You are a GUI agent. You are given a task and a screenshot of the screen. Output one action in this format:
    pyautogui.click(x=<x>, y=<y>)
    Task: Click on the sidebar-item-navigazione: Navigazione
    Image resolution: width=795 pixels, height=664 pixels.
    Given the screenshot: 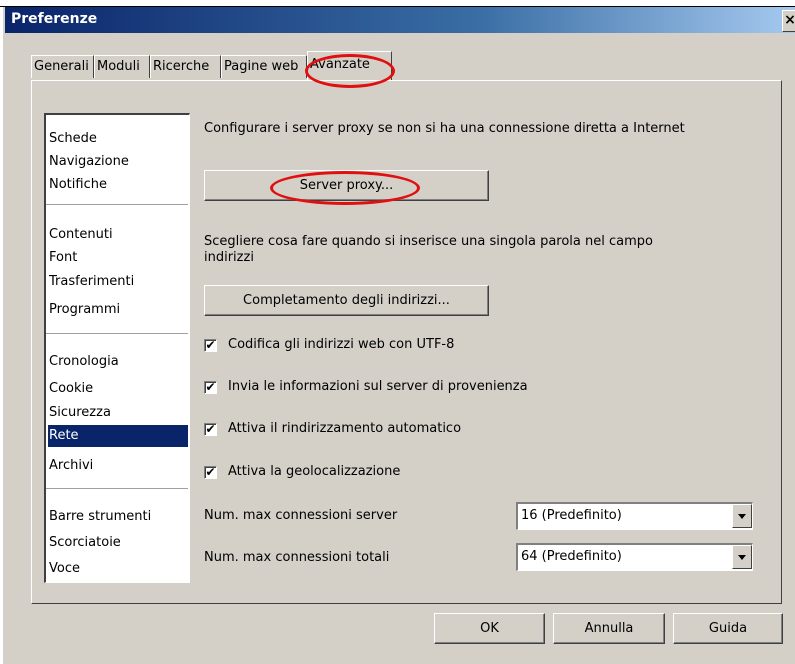 What is the action you would take?
    pyautogui.click(x=118, y=162)
    